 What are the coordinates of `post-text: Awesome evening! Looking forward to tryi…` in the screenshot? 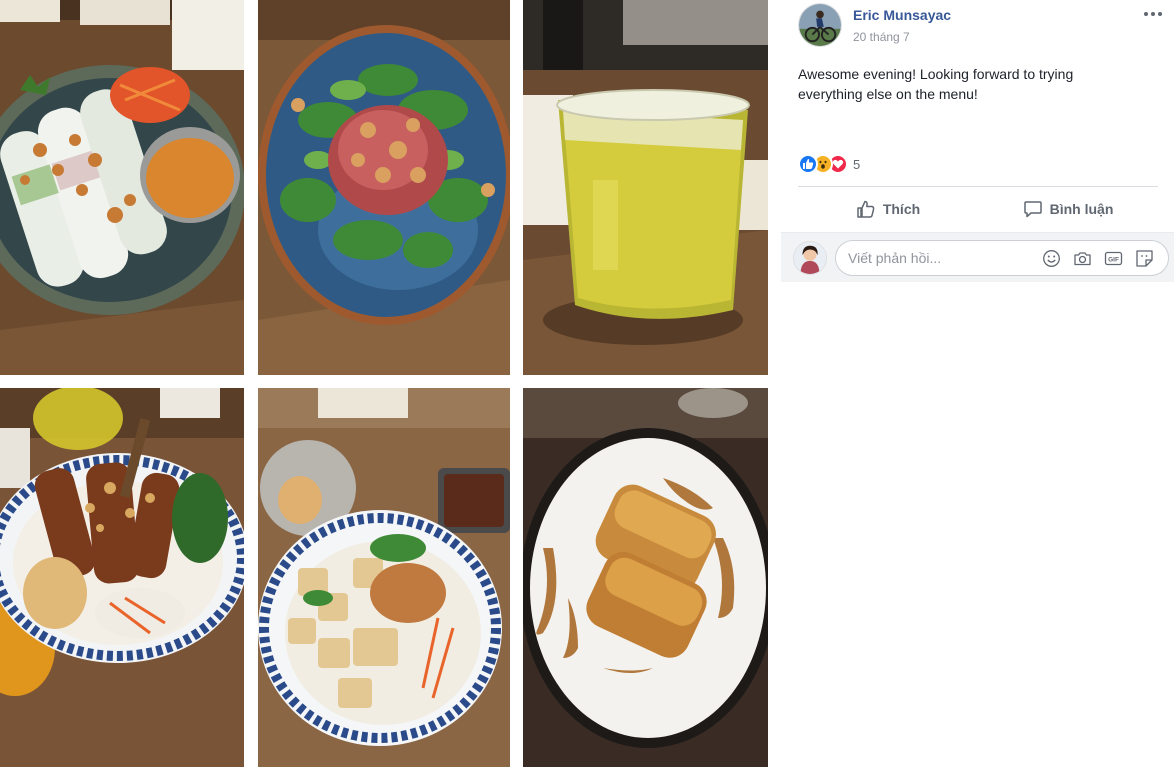 It's located at (936, 84).